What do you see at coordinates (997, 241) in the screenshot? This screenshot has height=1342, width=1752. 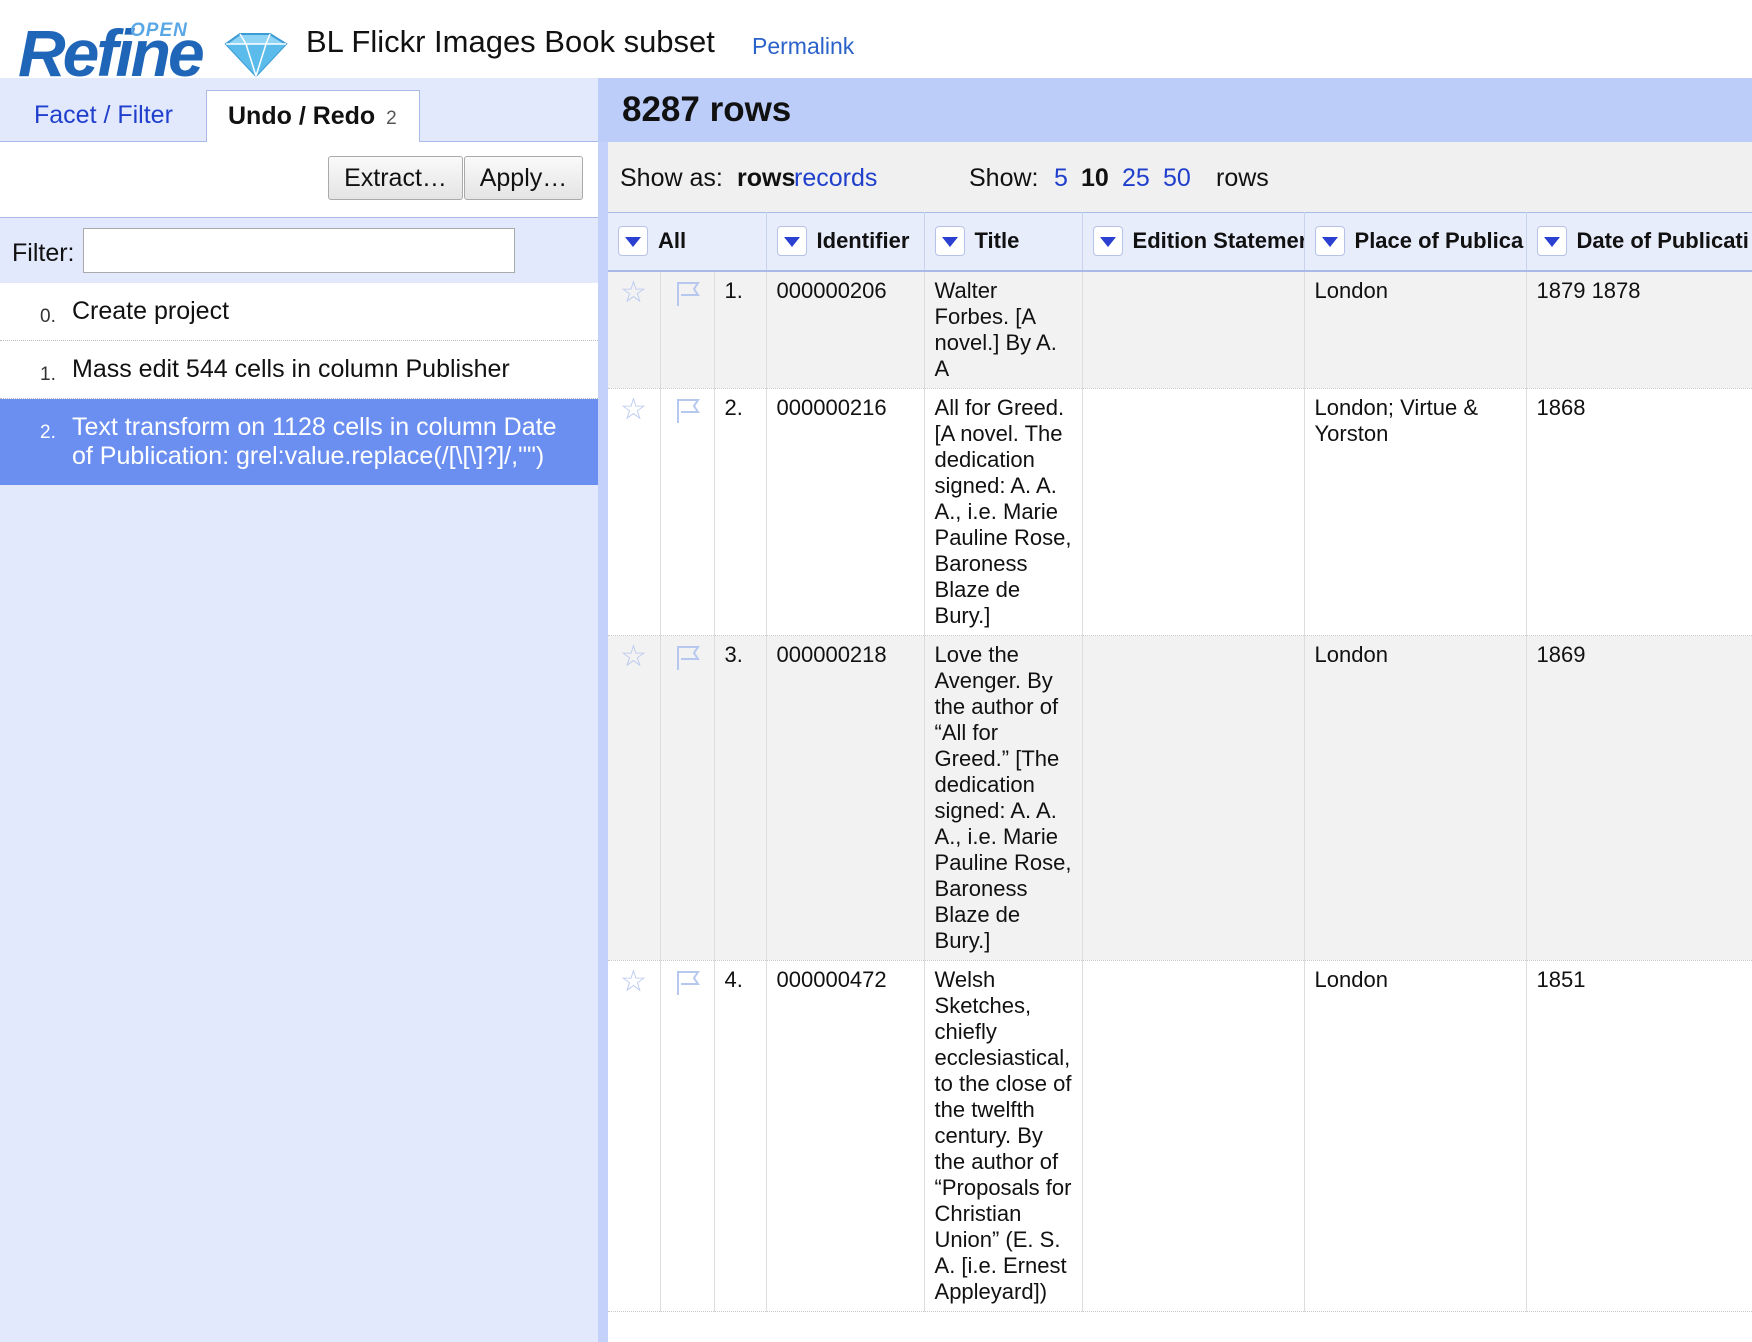 I see `column-header-label: Title` at bounding box center [997, 241].